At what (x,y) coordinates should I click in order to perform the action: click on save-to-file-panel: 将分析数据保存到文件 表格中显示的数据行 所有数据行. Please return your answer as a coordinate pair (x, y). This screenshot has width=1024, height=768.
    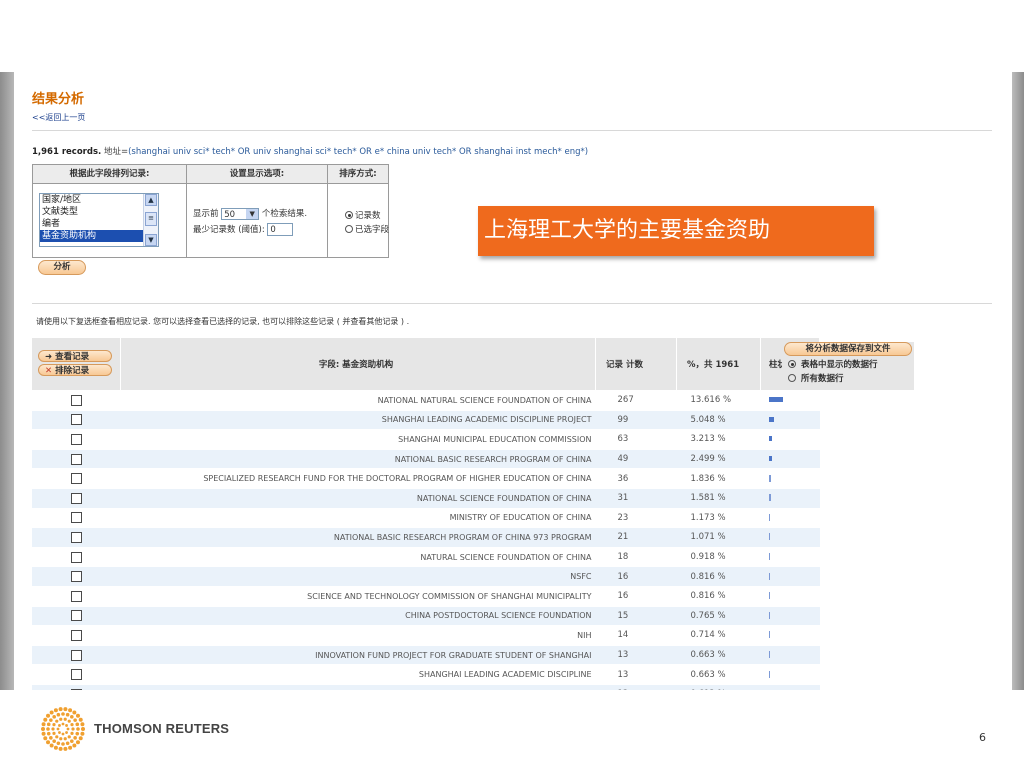
    Looking at the image, I should click on (848, 366).